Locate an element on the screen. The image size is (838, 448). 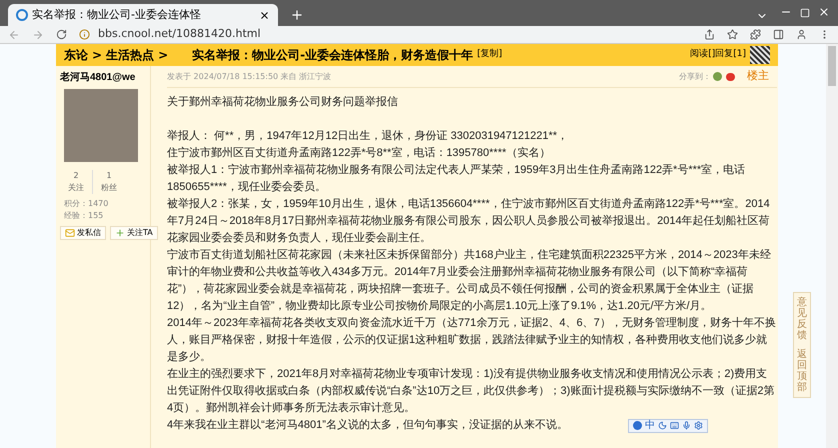
copy-link: [复制] is located at coordinates (489, 55).